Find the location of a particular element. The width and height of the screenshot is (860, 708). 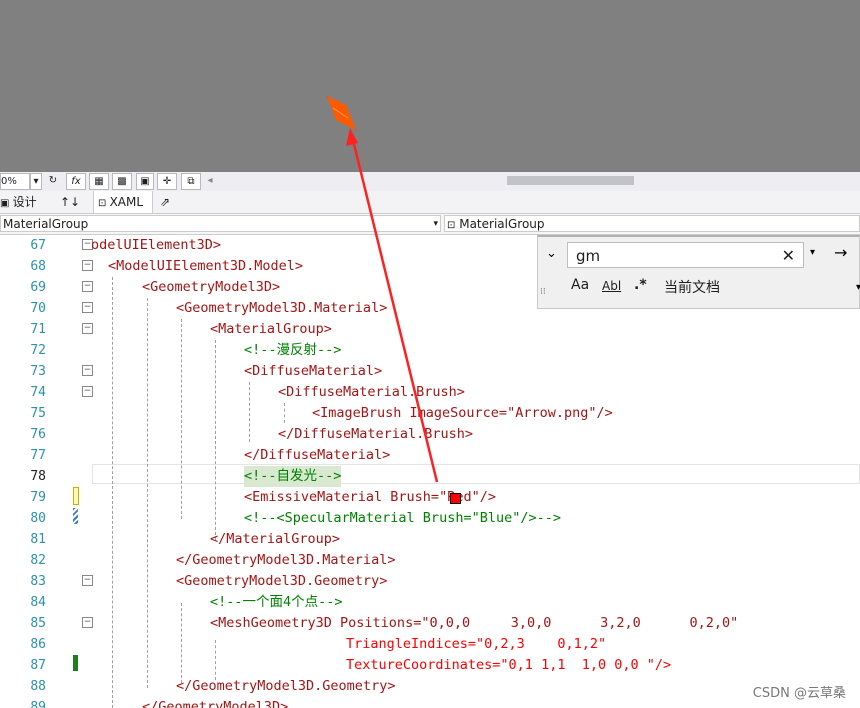

element-selector-left: MaterialGroup ▾ is located at coordinates (220, 223).